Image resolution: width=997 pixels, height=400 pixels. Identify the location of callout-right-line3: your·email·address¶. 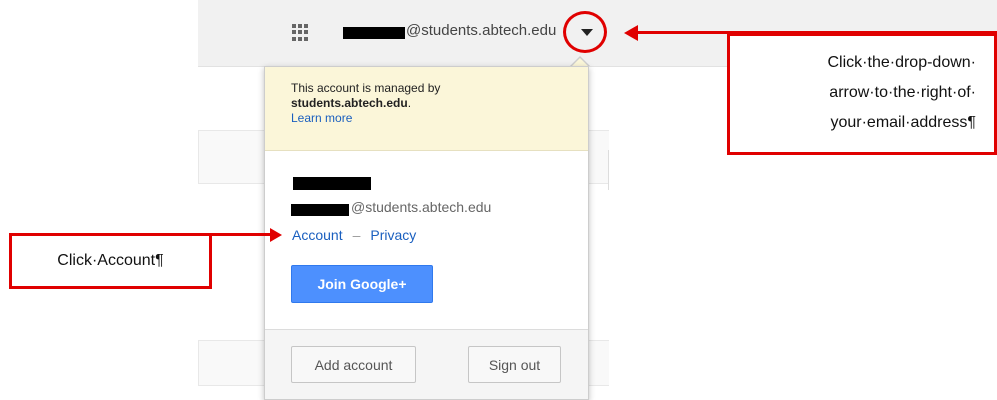
(903, 122).